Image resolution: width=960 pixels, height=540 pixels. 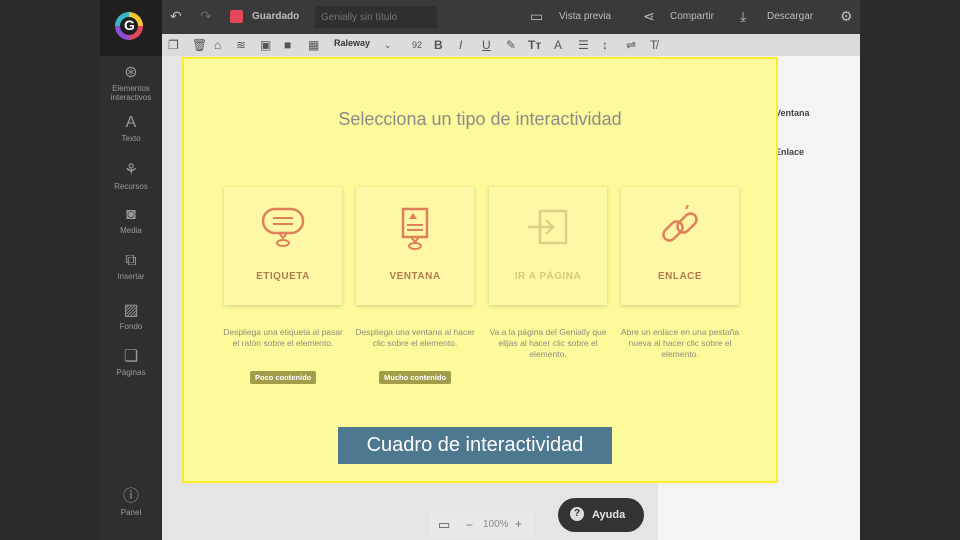 I want to click on dialog-title: Selecciona un tipo de interactividad, so click(x=480, y=119).